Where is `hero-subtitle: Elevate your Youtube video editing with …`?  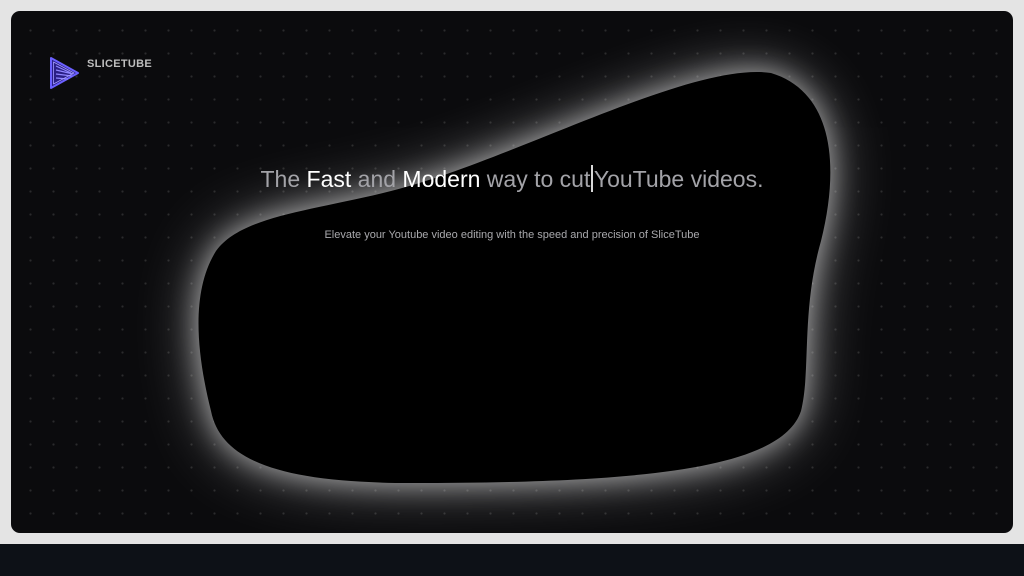
hero-subtitle: Elevate your Youtube video editing with … is located at coordinates (512, 235).